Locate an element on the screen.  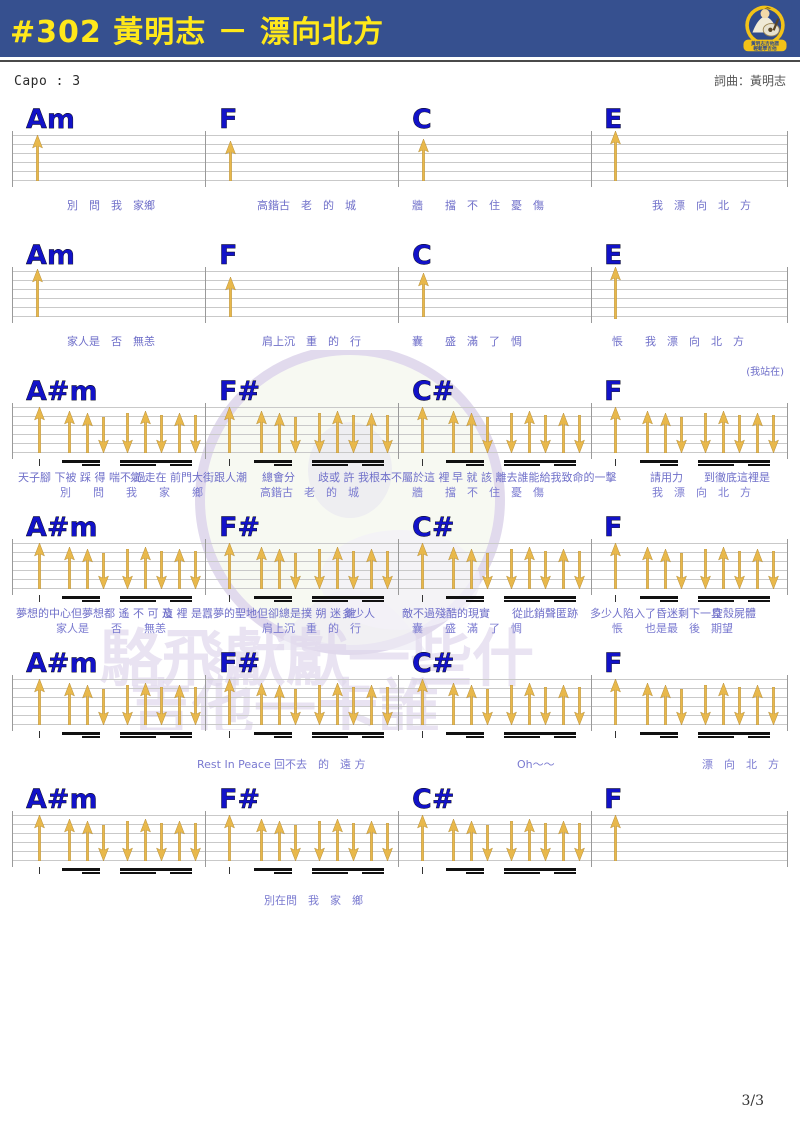
lyric-phrase: 回不去 的 遠 方 is located at coordinates (320, 764).